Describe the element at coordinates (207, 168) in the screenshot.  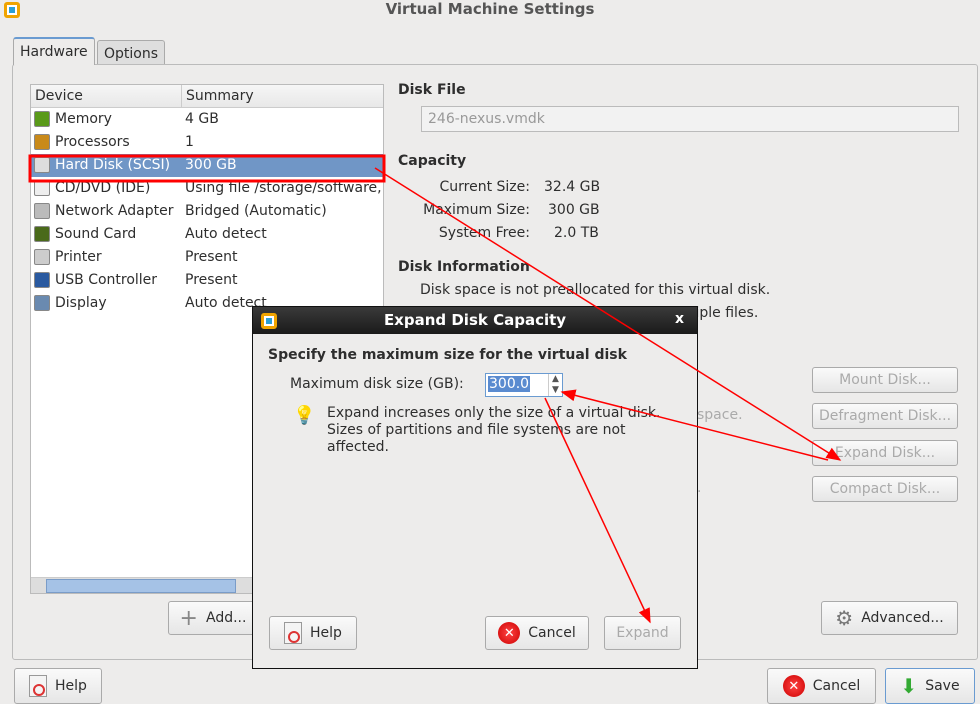
I see `highlight-box` at that location.